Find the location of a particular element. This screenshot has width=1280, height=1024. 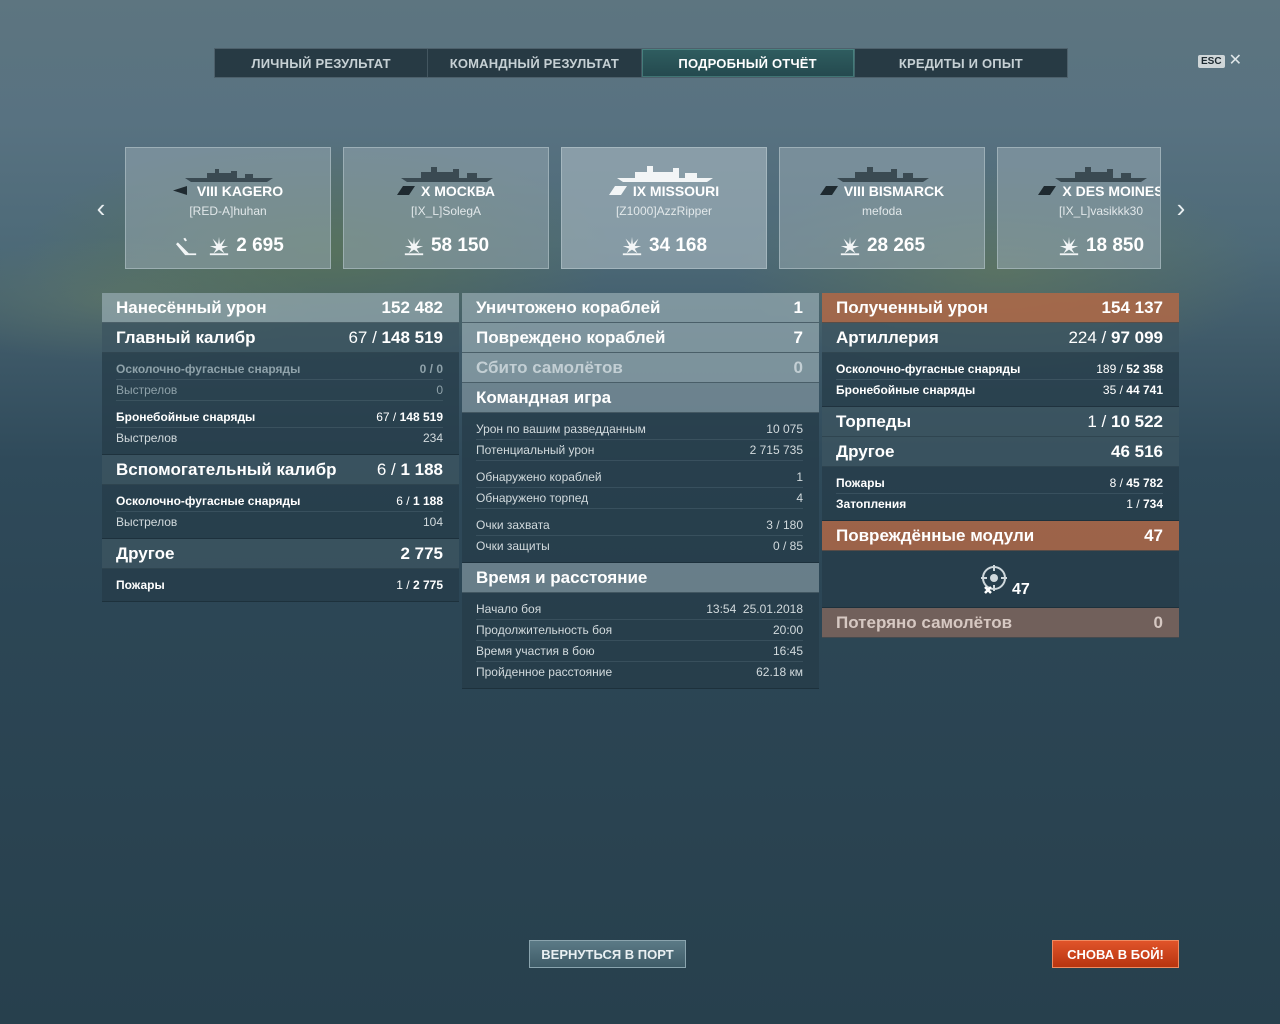

damage-value: 34 168 is located at coordinates (678, 245).